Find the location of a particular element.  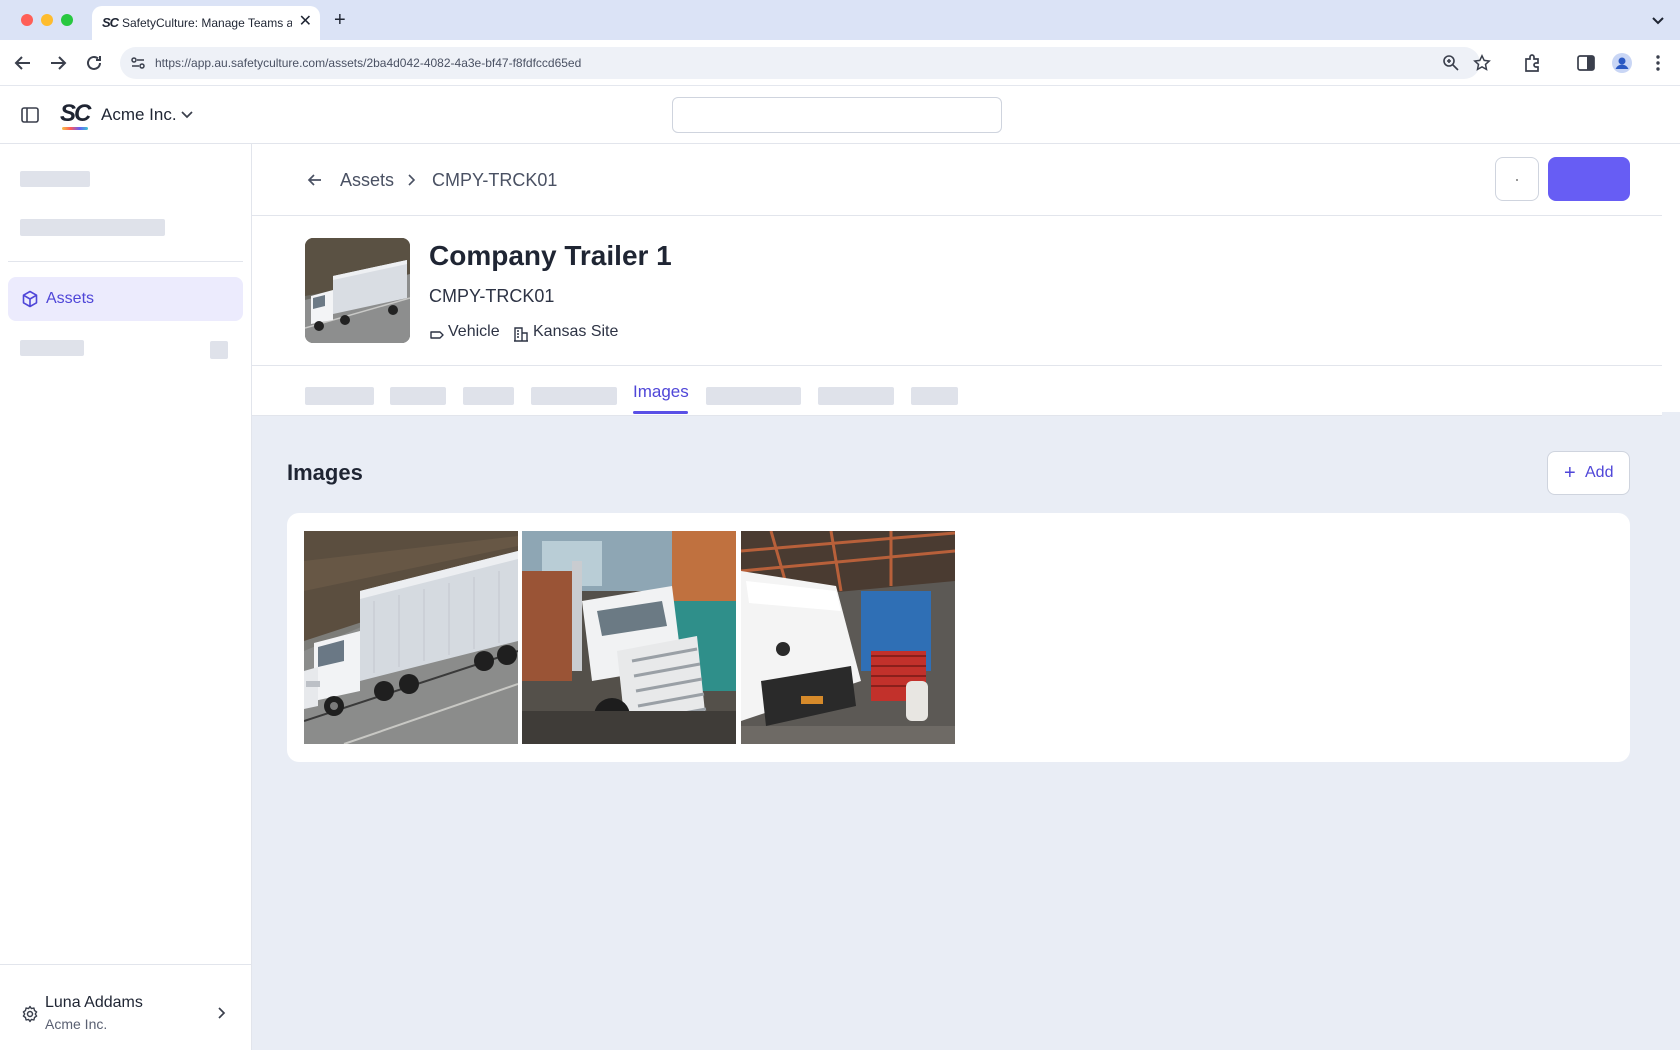

safetyculture-logo: SC is located at coordinates (75, 114).